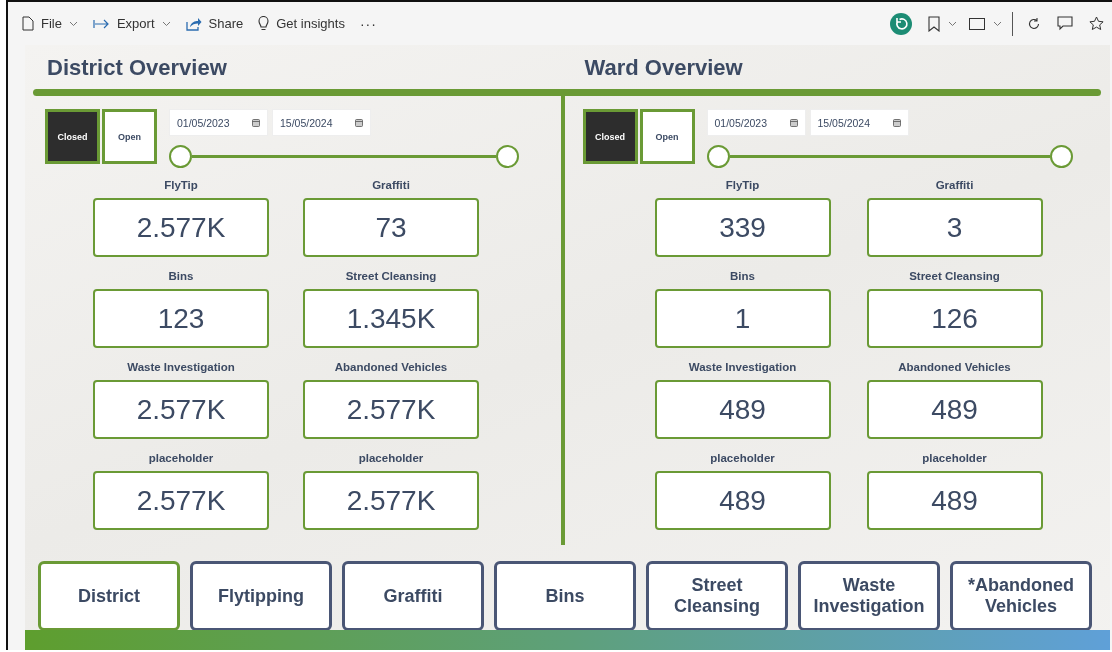  I want to click on metric-card: 1.345K, so click(391, 318).